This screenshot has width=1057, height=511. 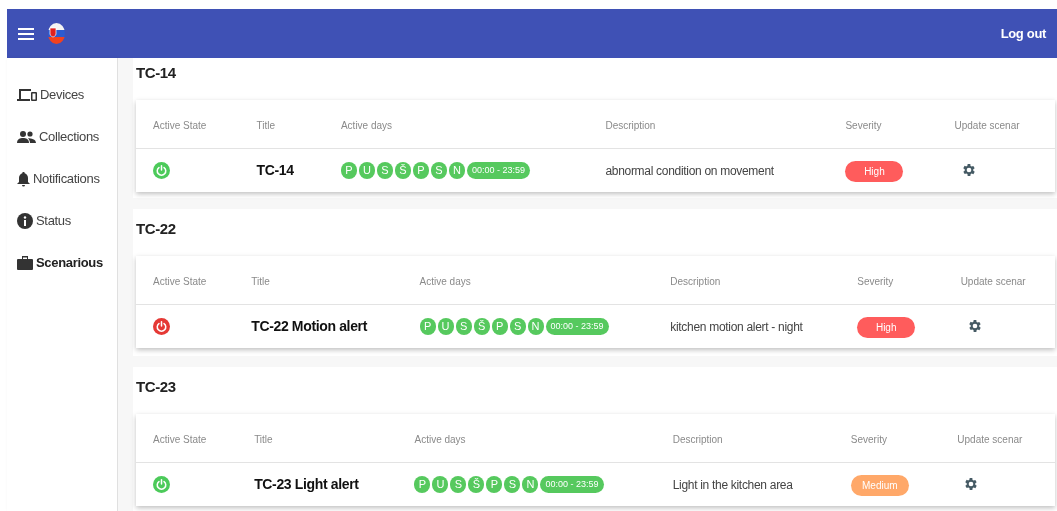 What do you see at coordinates (62, 179) in the screenshot?
I see `sidebar-item: Notifications` at bounding box center [62, 179].